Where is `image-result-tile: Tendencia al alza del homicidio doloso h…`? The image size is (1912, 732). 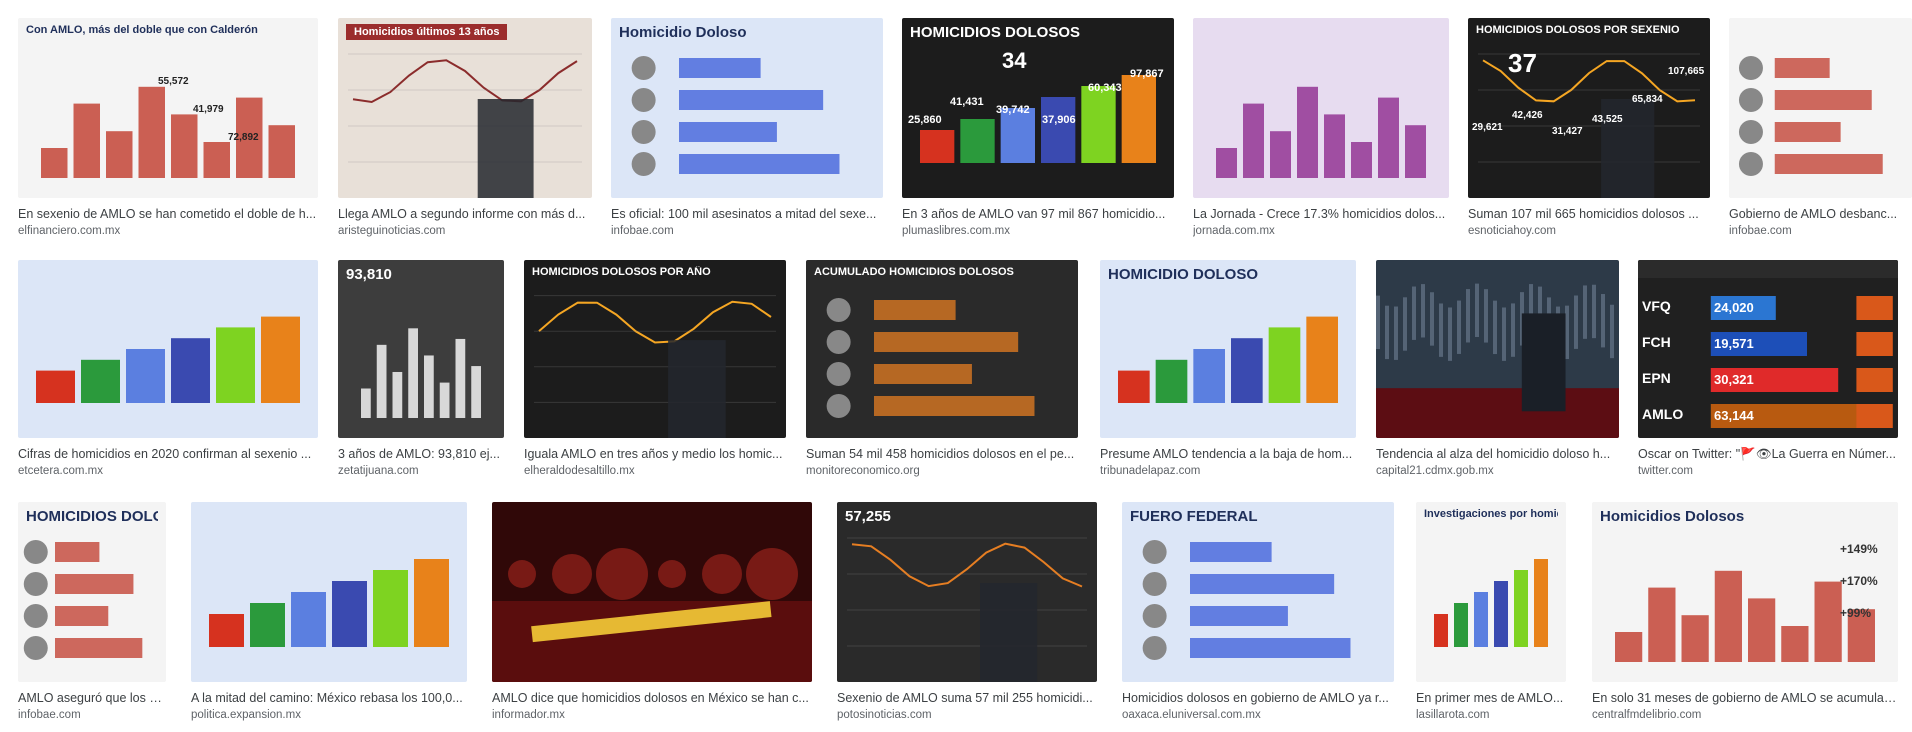 image-result-tile: Tendencia al alza del homicidio doloso h… is located at coordinates (1497, 374).